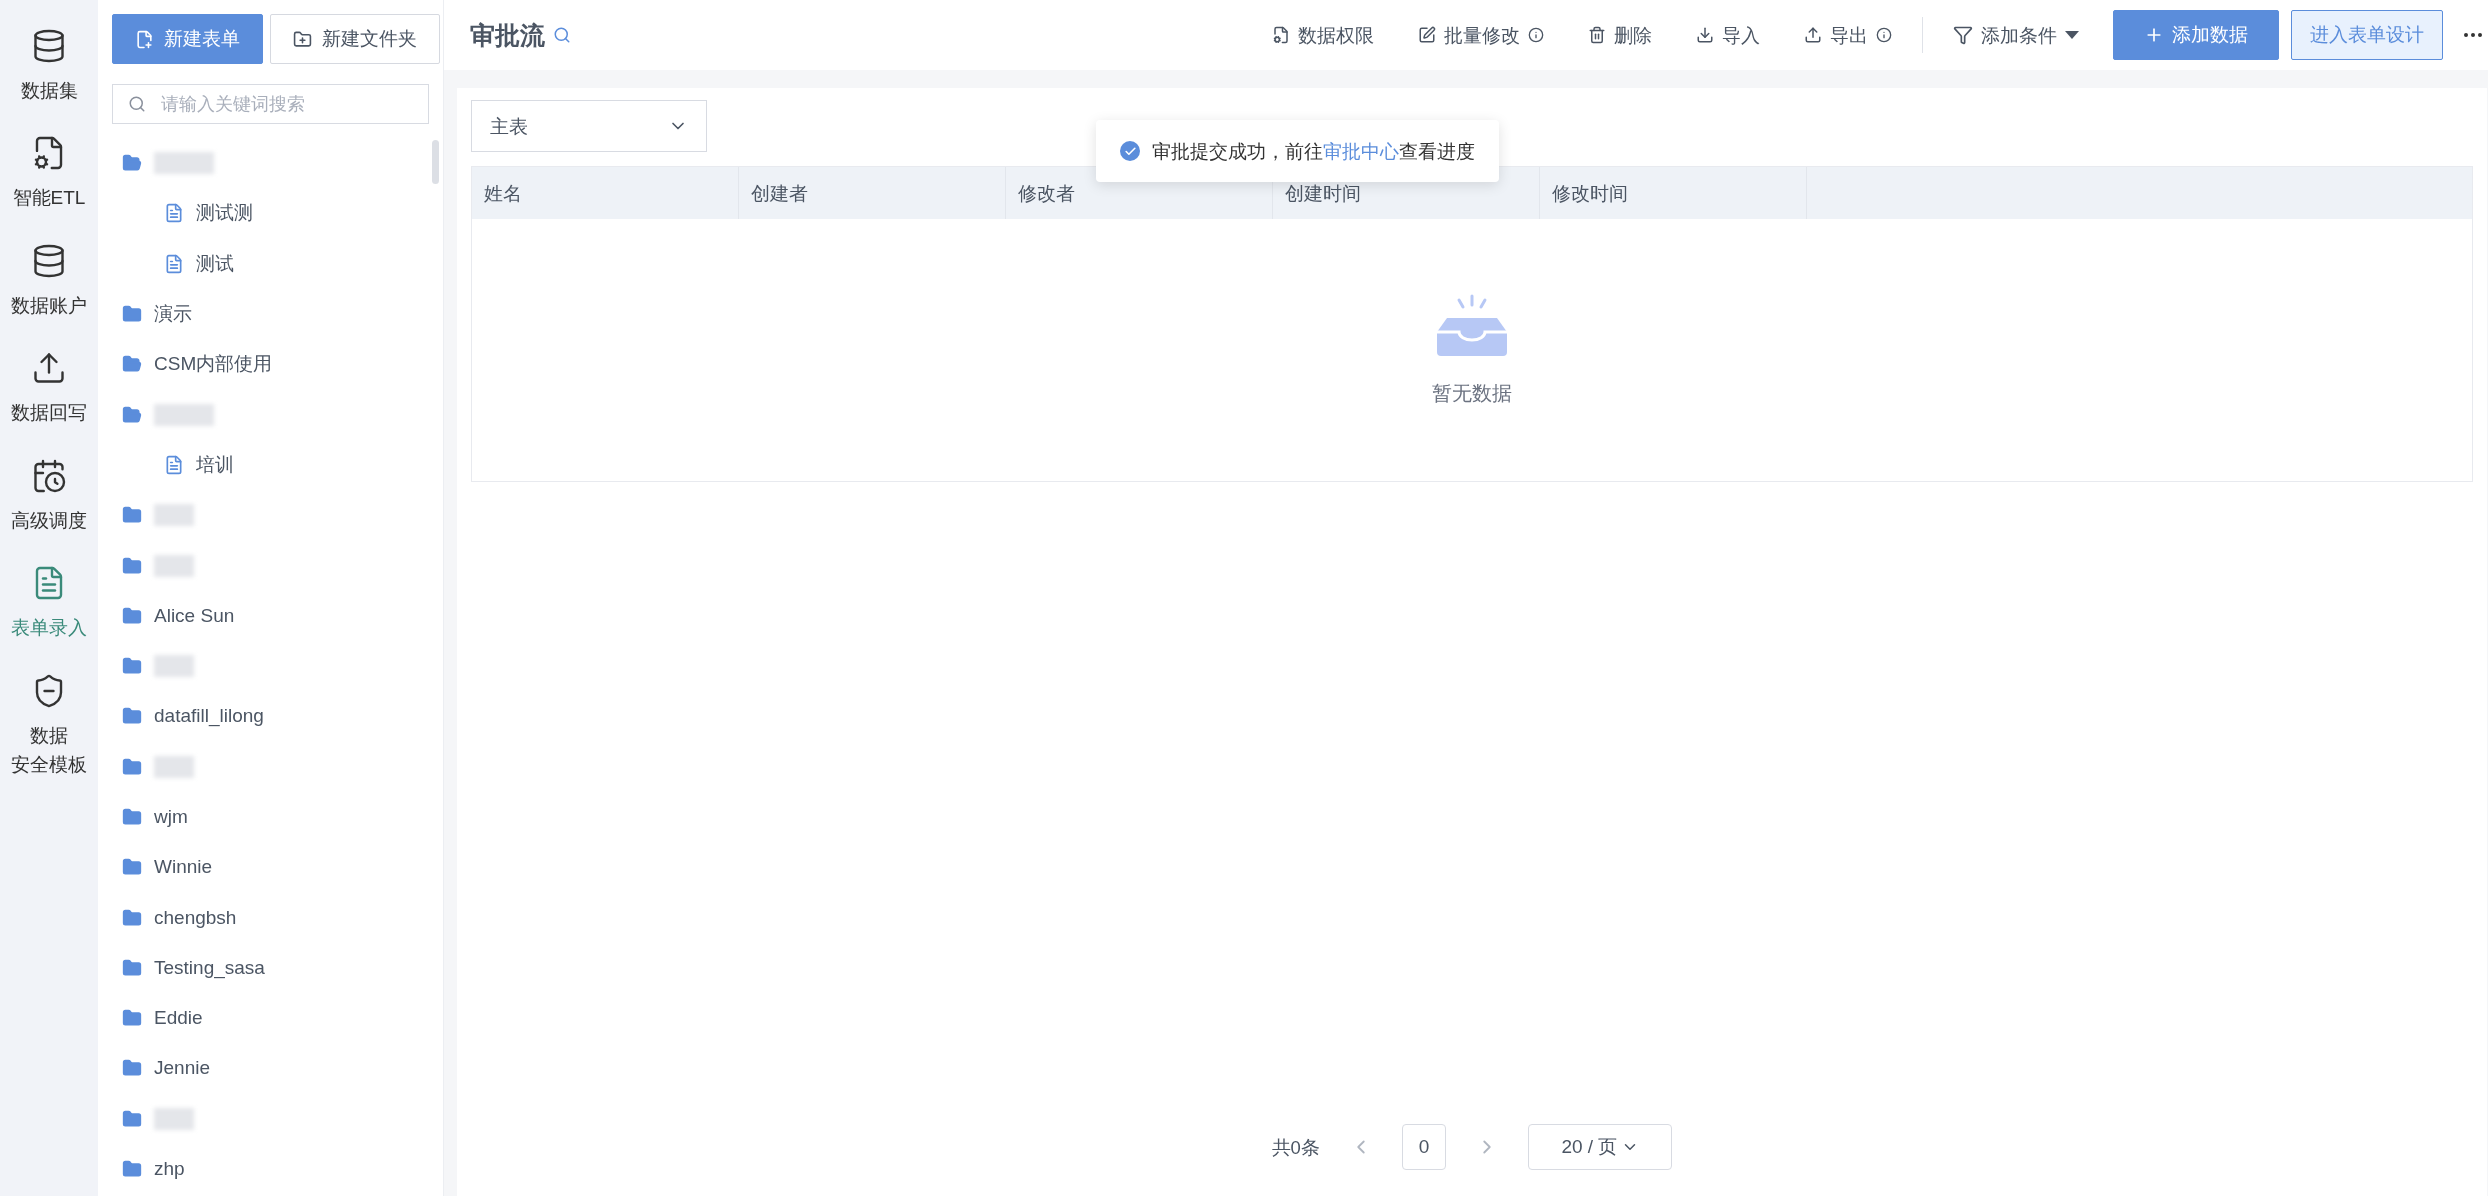 The width and height of the screenshot is (2488, 1196). What do you see at coordinates (1848, 35) in the screenshot?
I see `toolbar-button: 导出` at bounding box center [1848, 35].